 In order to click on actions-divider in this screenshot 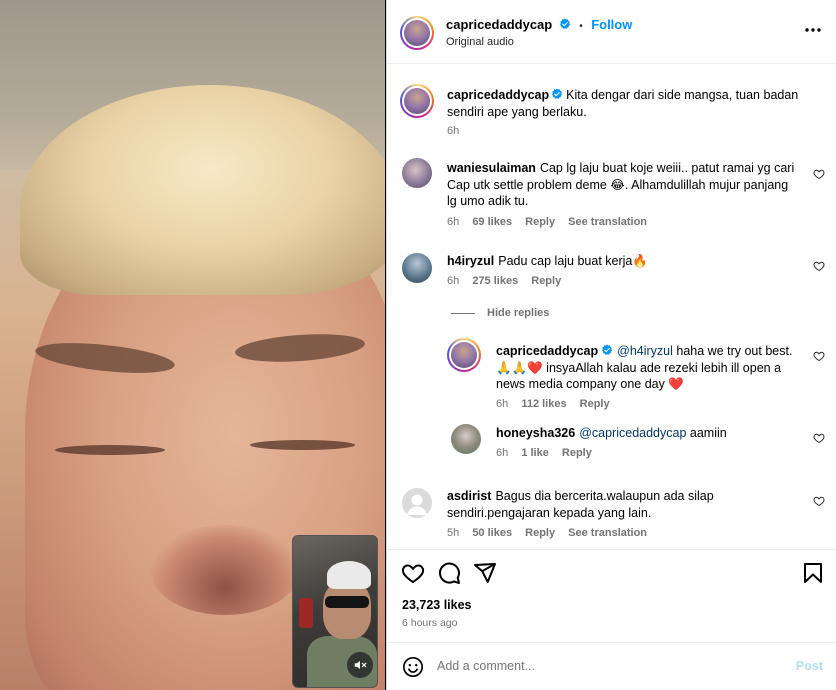, I will do `click(611, 549)`.